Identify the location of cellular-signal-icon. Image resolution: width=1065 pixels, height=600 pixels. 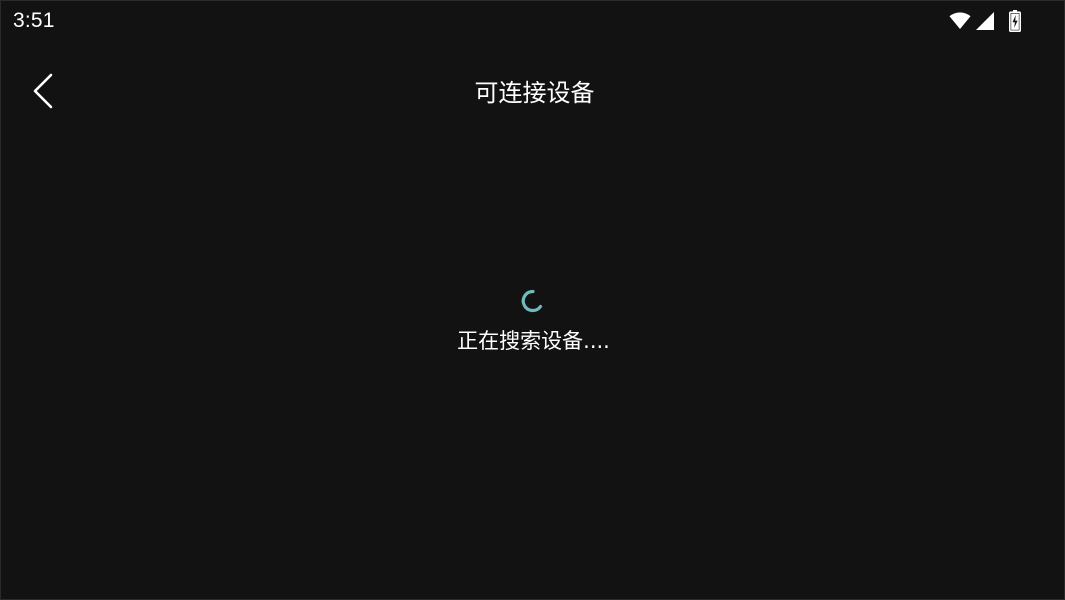
(985, 21).